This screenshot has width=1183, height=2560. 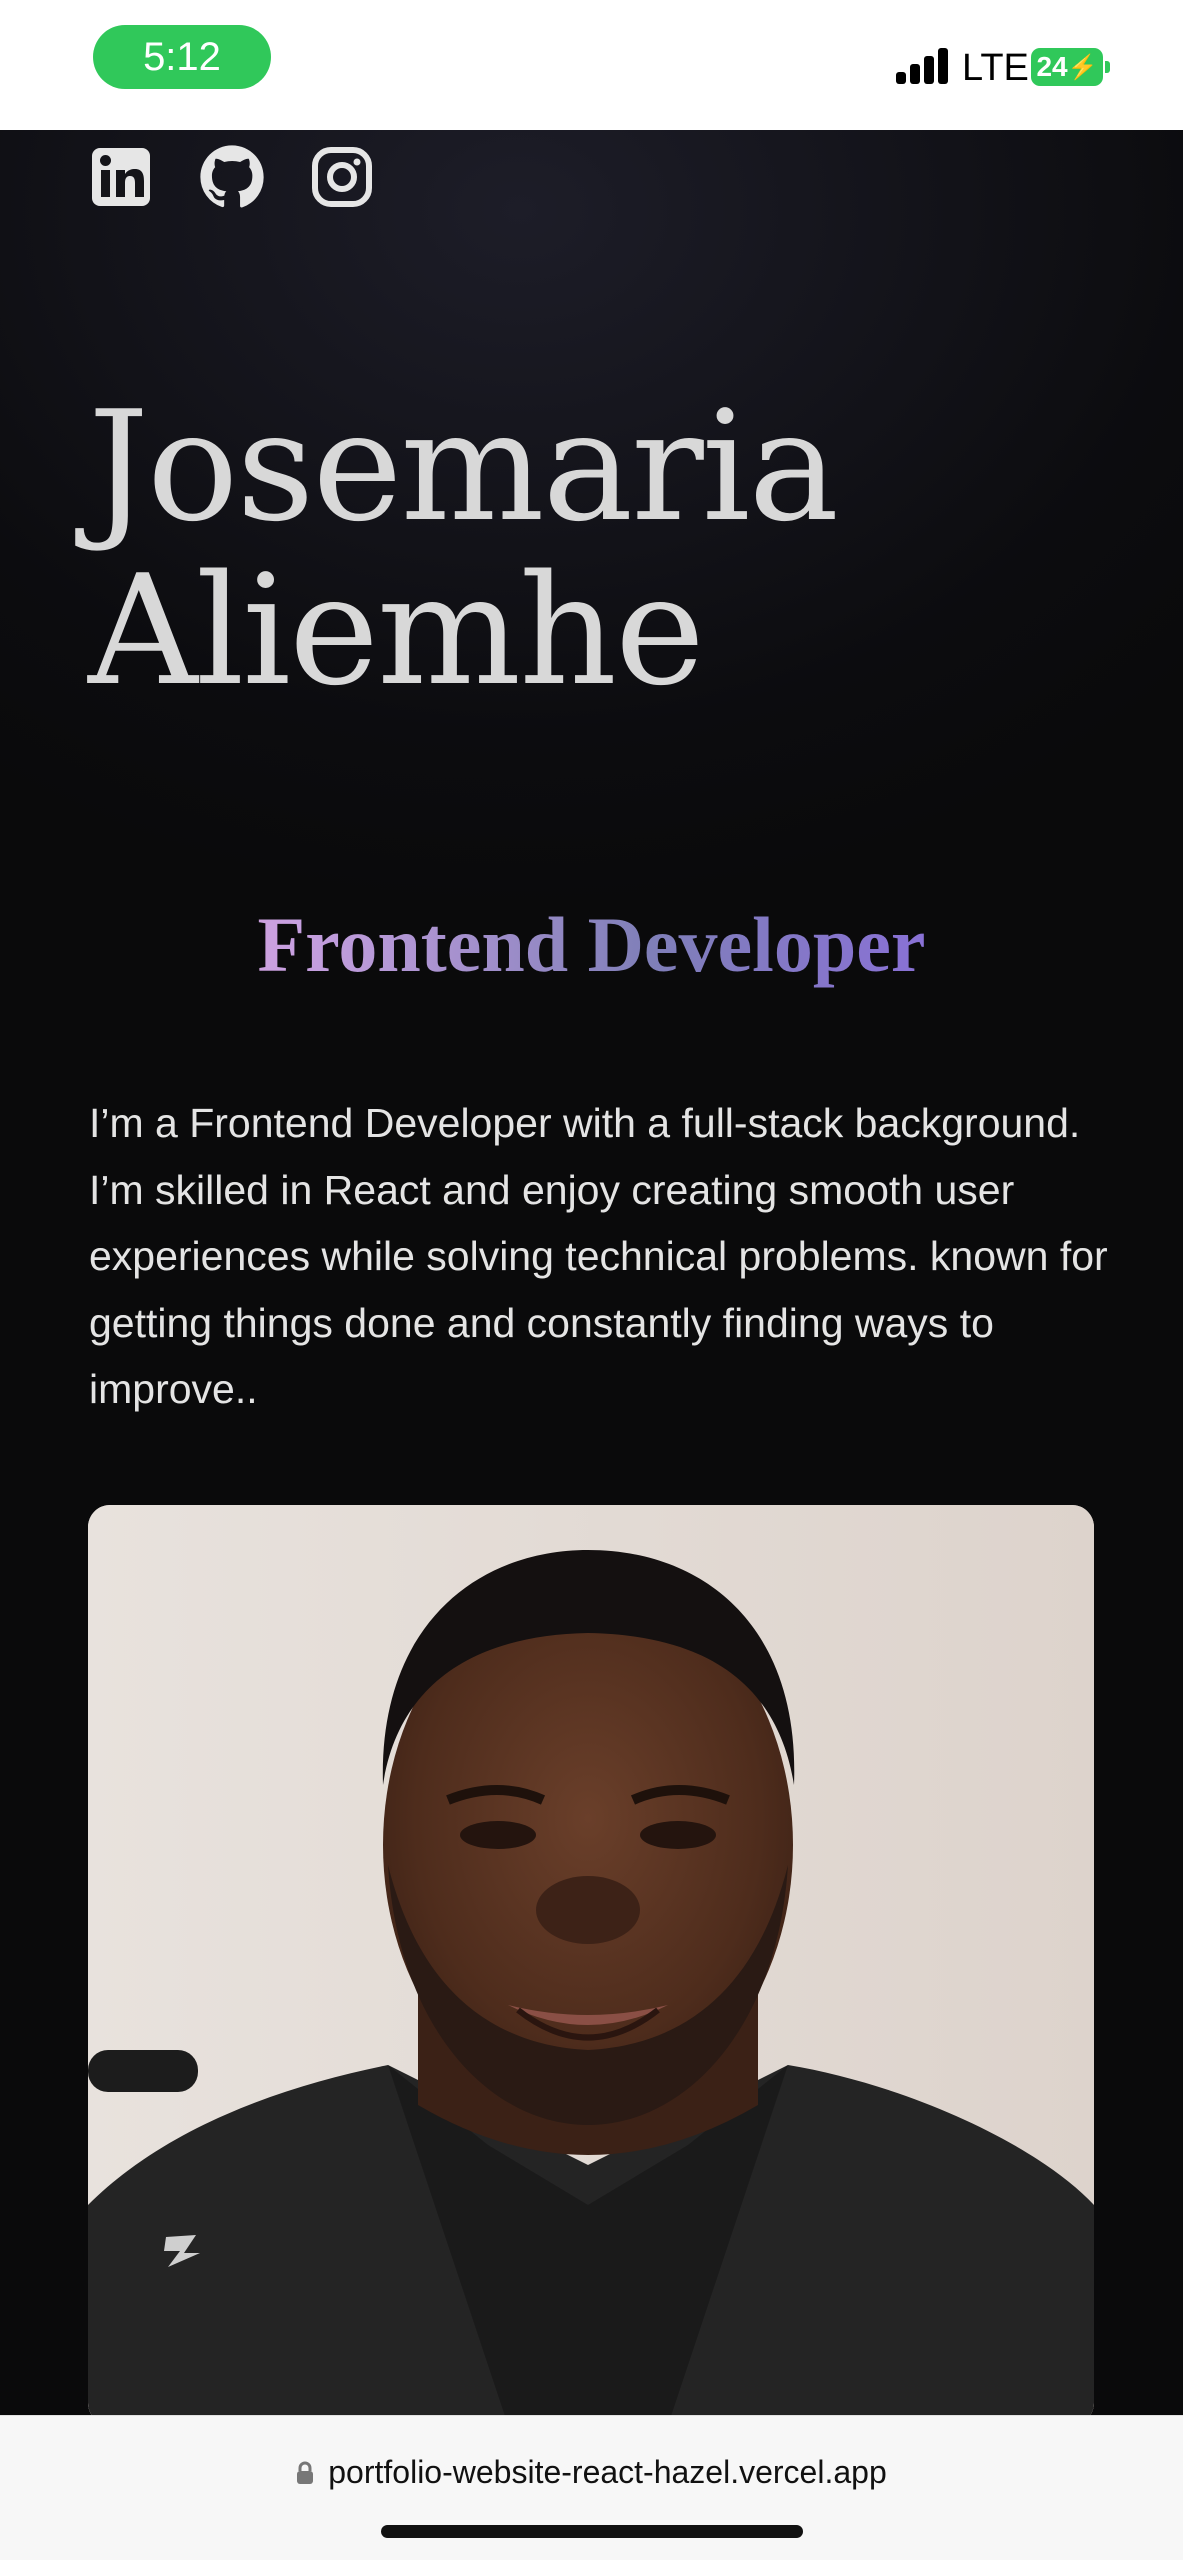 What do you see at coordinates (342, 177) in the screenshot?
I see `instagram-icon` at bounding box center [342, 177].